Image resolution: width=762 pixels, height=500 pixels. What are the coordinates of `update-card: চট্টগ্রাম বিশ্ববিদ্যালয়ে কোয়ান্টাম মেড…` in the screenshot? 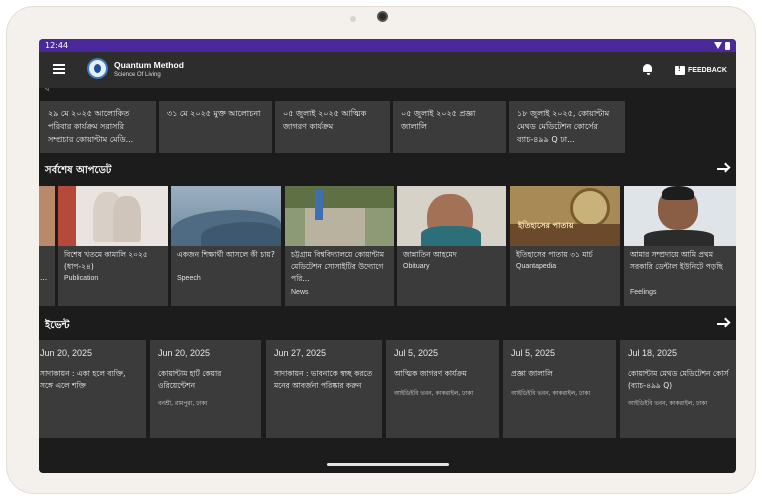 It's located at (339, 246).